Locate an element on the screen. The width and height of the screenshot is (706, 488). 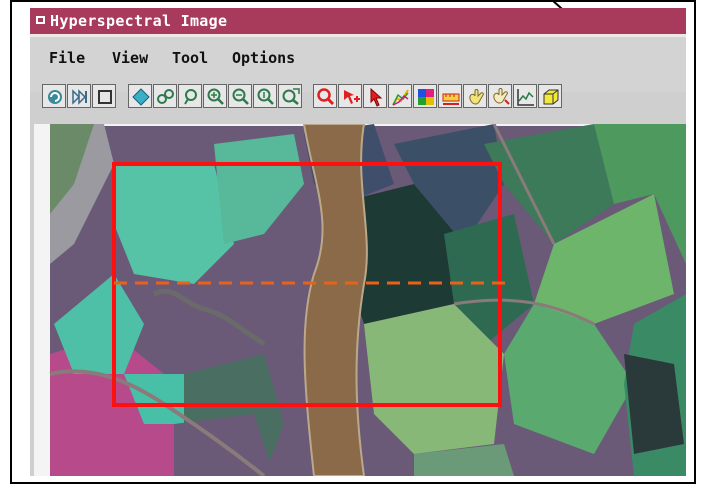
hand-icon is located at coordinates (476, 97).